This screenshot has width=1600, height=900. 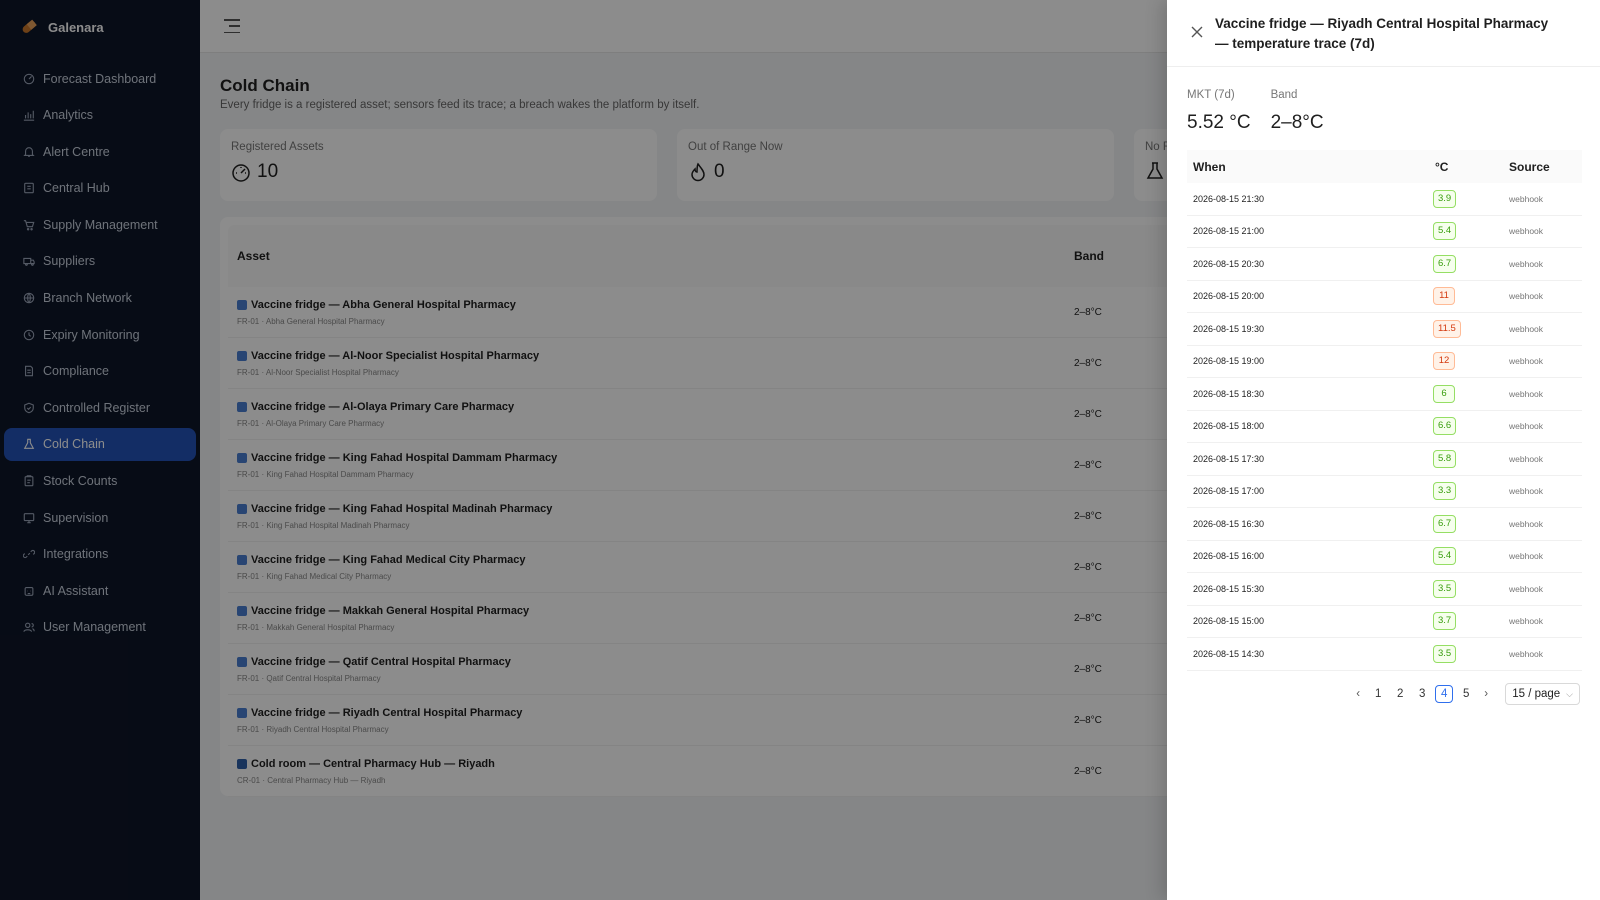 What do you see at coordinates (1297, 122) in the screenshot?
I see `band-value: 2–8°C` at bounding box center [1297, 122].